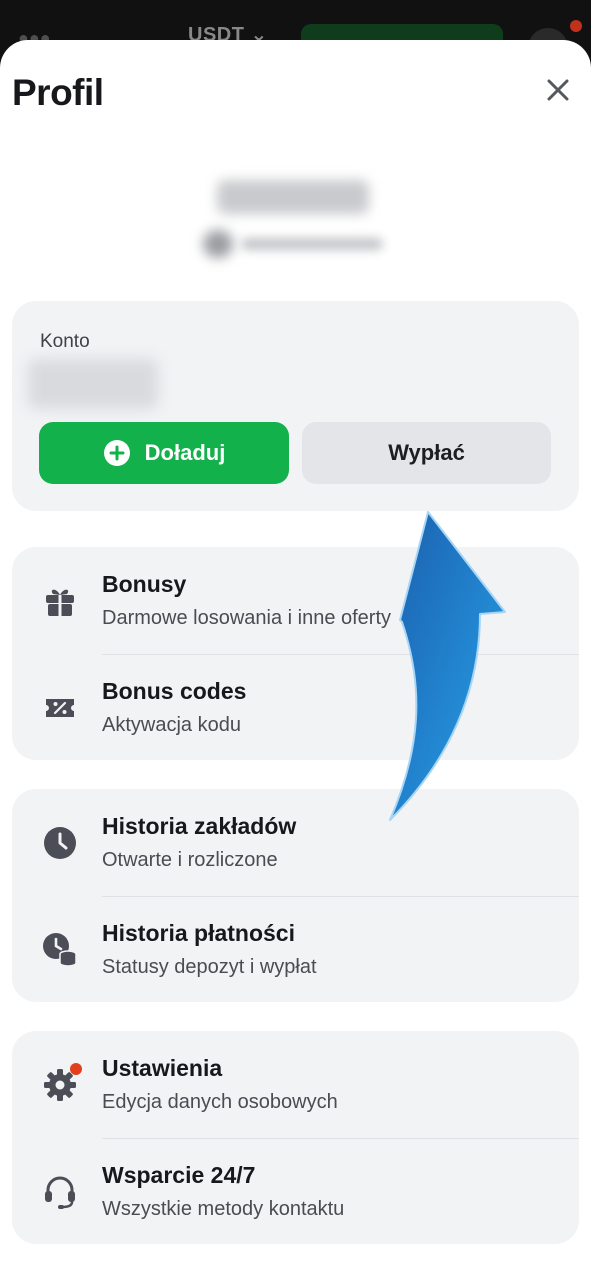  What do you see at coordinates (295, 601) in the screenshot?
I see `menu-item-bonusy: Bonusy Darmowe losowania i inne oferty` at bounding box center [295, 601].